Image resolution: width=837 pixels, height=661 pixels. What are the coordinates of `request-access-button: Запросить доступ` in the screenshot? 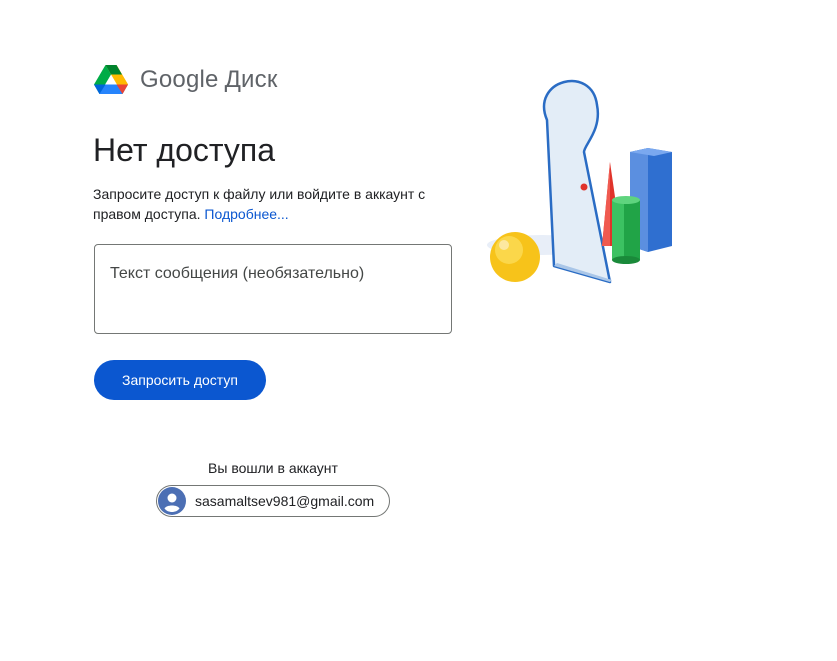 It's located at (180, 380).